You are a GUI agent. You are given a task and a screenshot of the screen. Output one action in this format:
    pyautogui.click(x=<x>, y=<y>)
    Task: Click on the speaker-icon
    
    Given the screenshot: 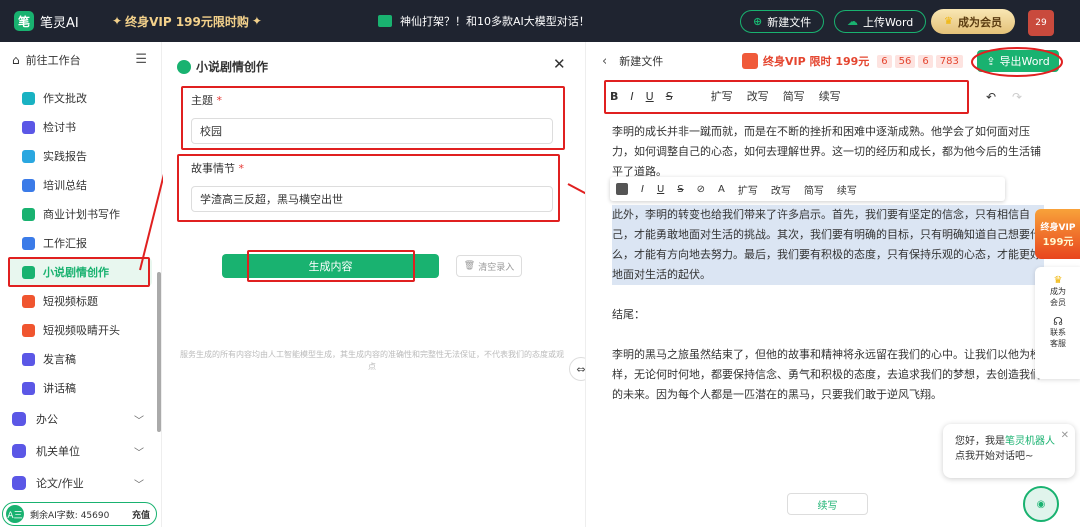 What is the action you would take?
    pyautogui.click(x=385, y=21)
    